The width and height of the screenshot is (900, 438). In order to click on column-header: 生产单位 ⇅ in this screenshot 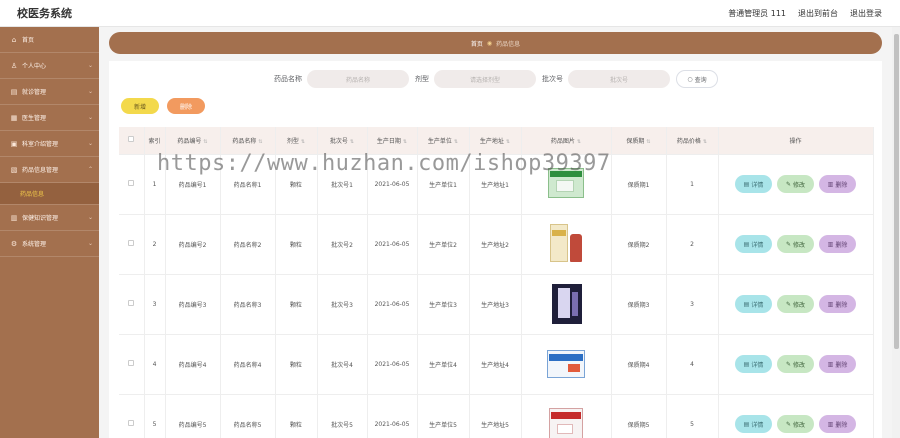, I will do `click(443, 141)`.